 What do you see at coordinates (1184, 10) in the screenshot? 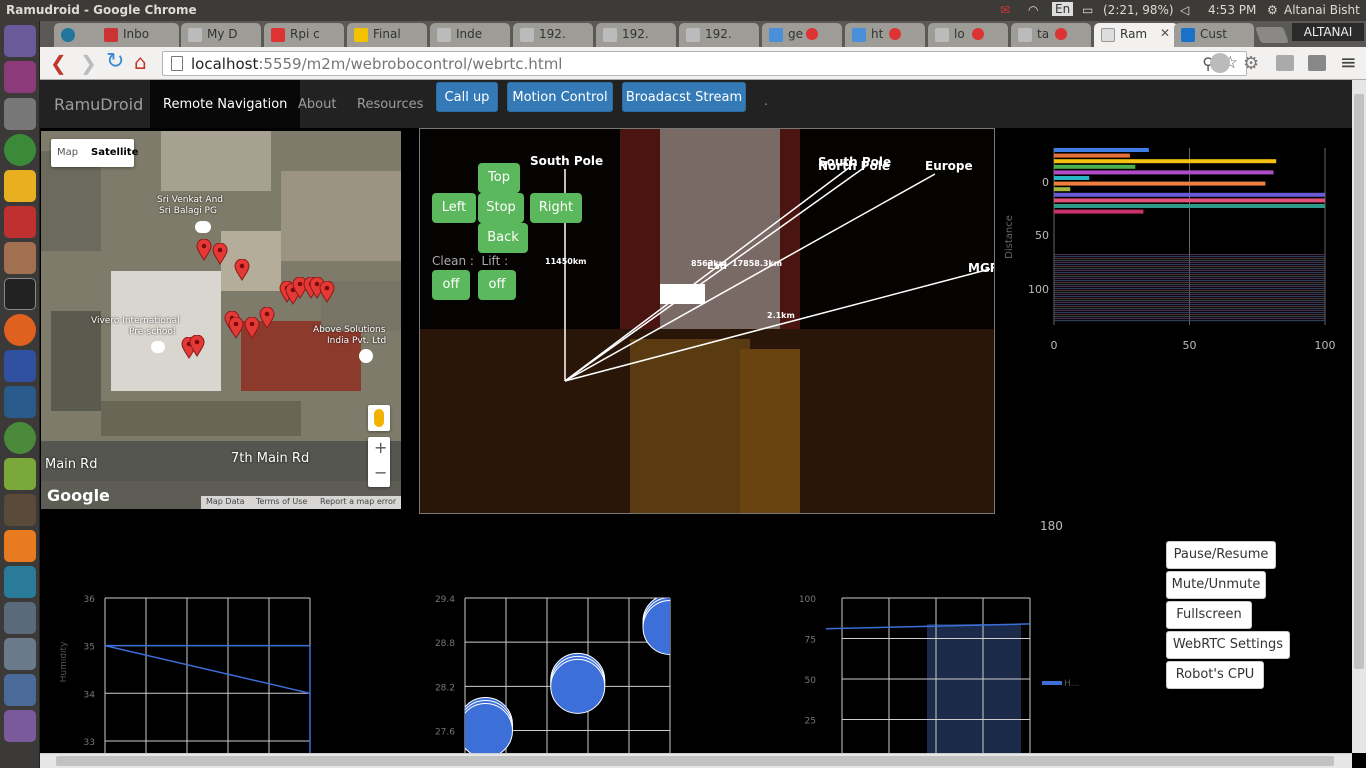
I see `volume-icon: ◁` at bounding box center [1184, 10].